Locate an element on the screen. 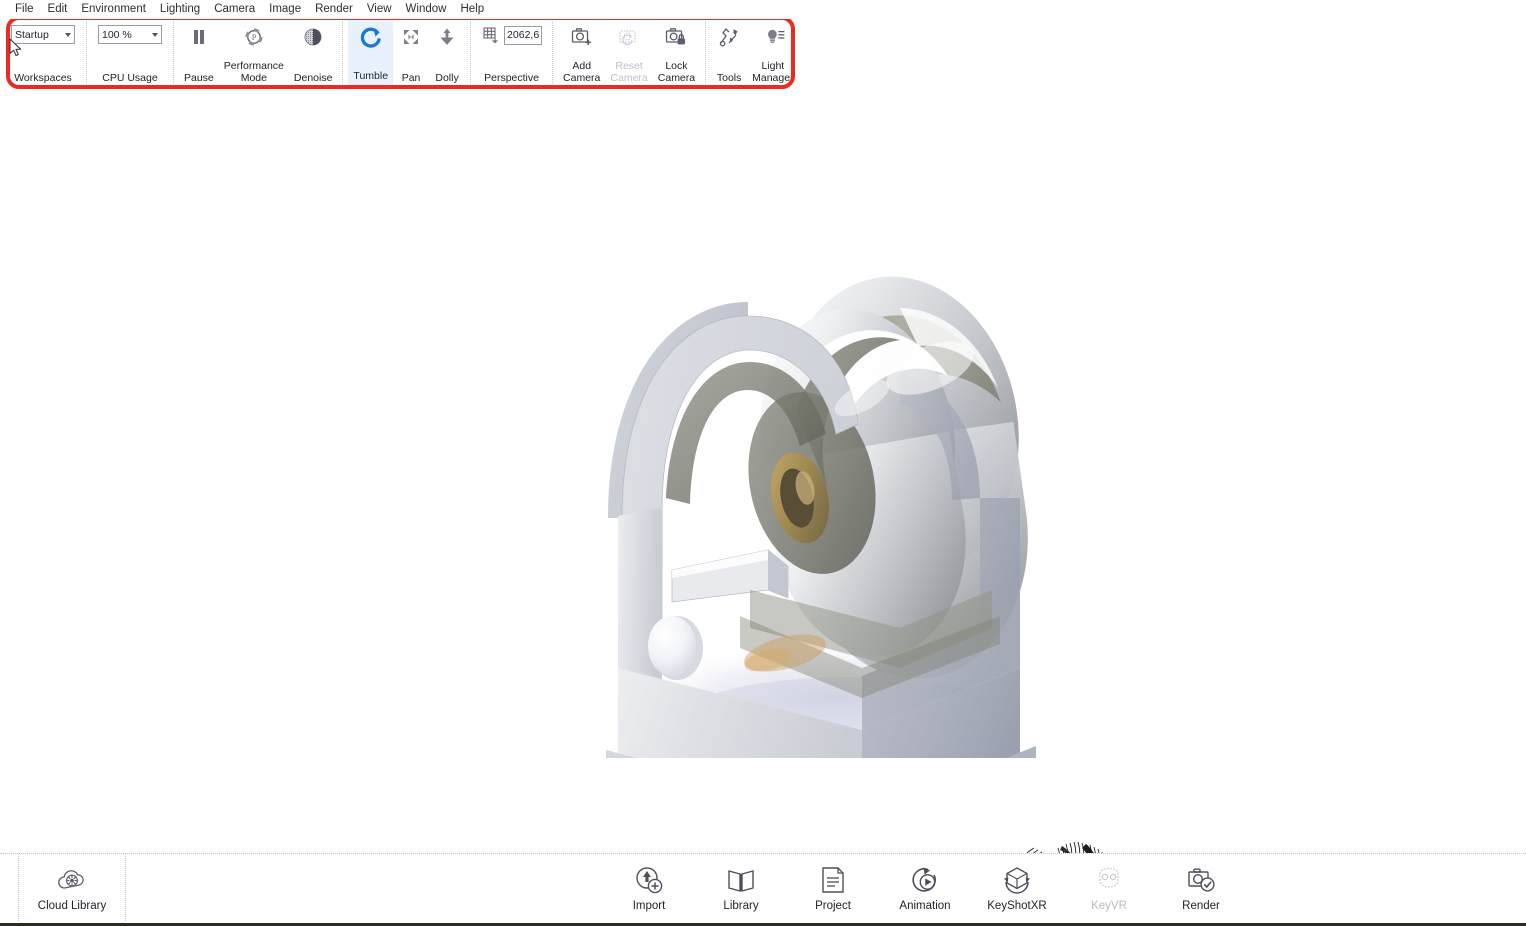 Image resolution: width=1526 pixels, height=926 pixels. workspaces-value: Startup is located at coordinates (32, 34).